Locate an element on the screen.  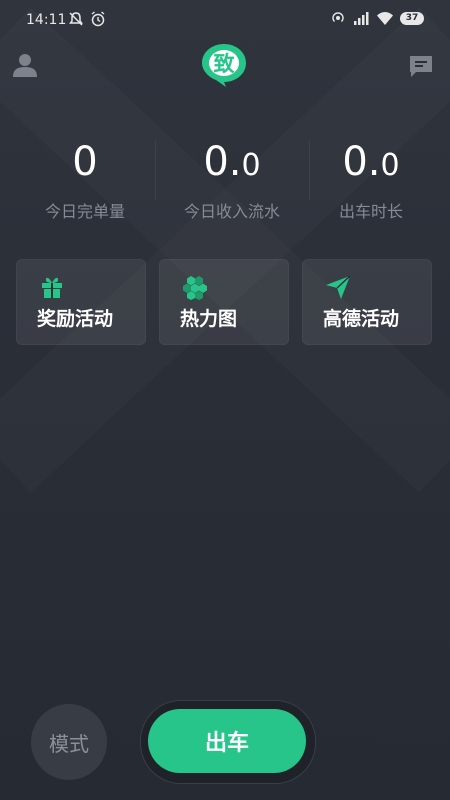
wifi-icon is located at coordinates (385, 18).